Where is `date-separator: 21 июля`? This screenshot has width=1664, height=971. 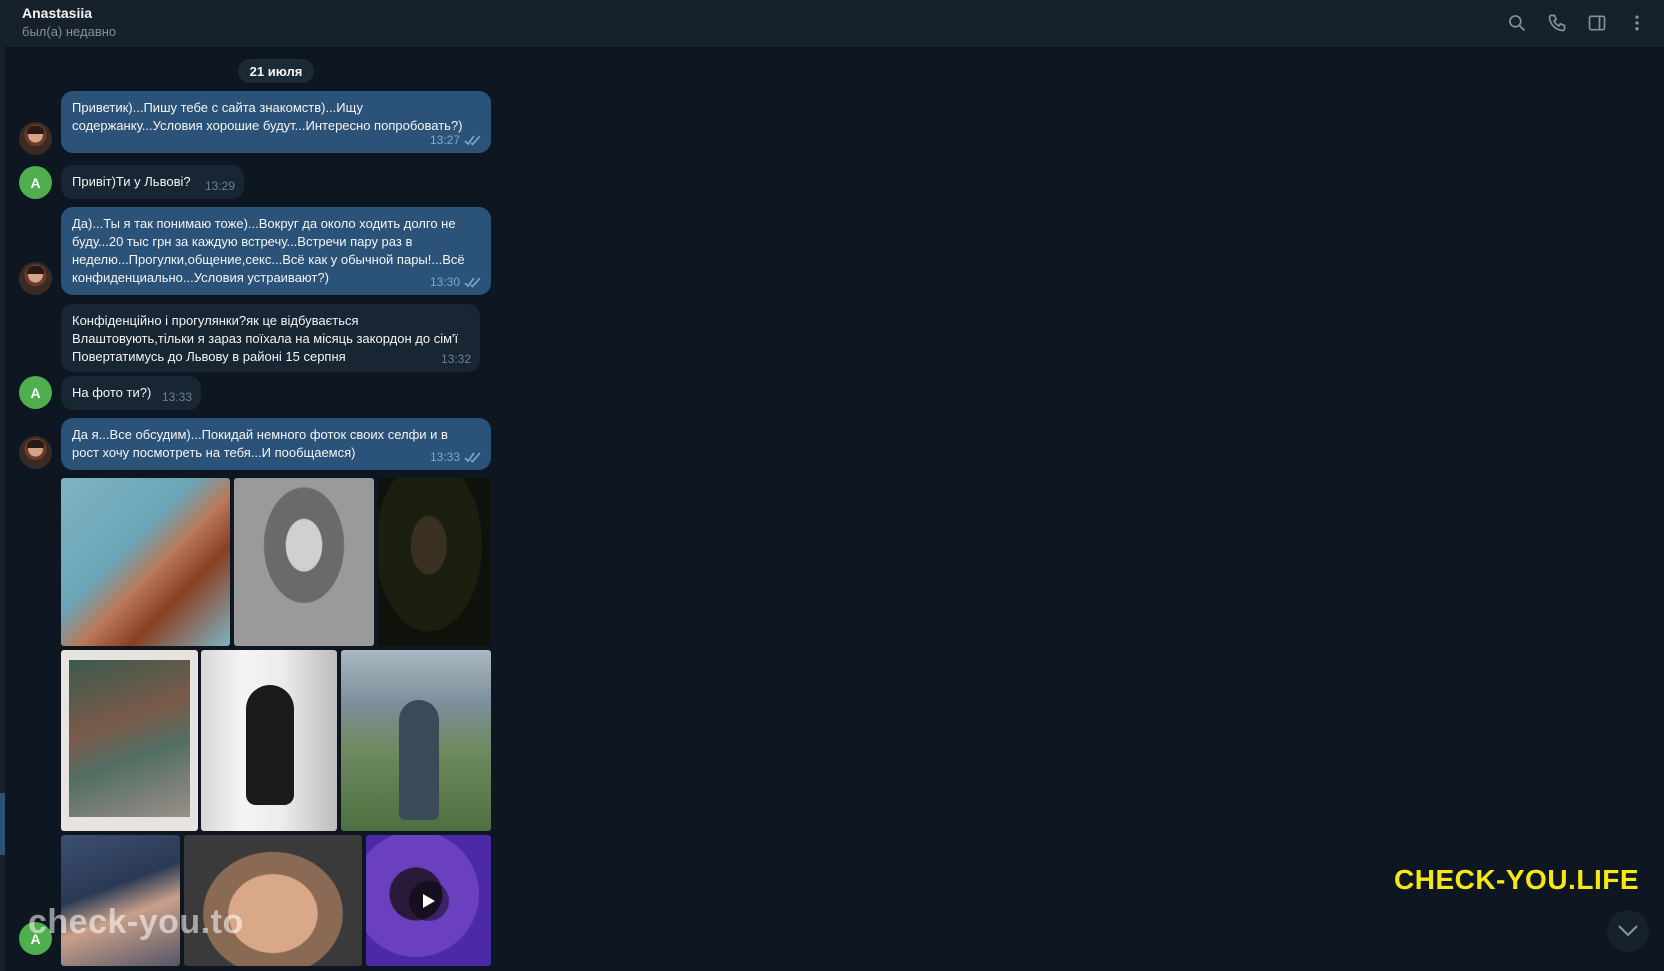 date-separator: 21 июля is located at coordinates (276, 71).